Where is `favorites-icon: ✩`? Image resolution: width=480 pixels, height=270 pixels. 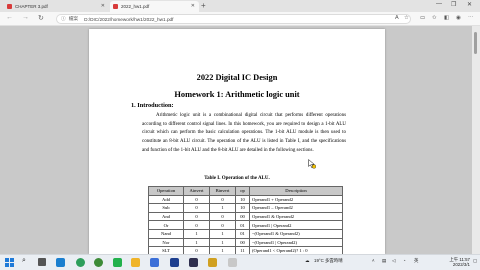 favorites-icon: ✩ is located at coordinates (434, 18).